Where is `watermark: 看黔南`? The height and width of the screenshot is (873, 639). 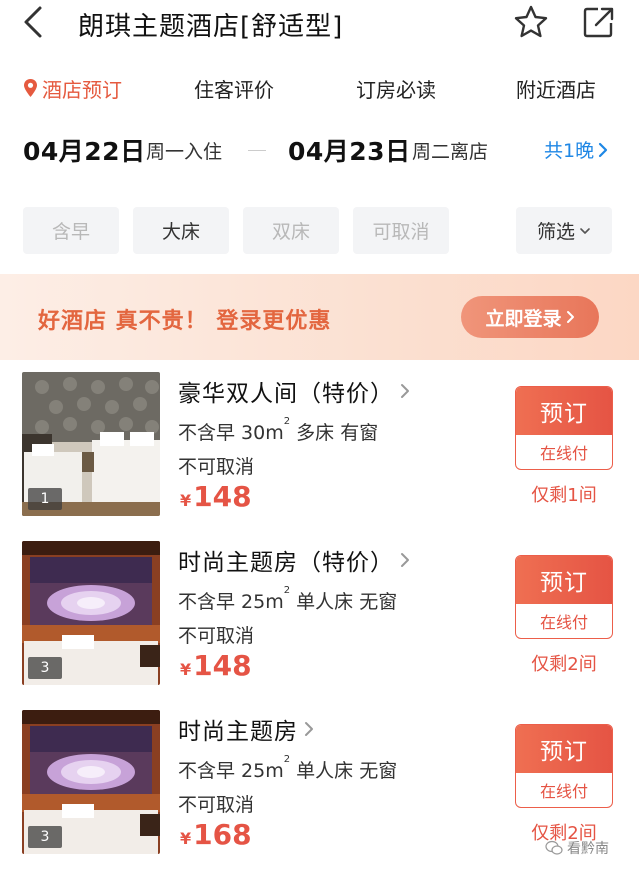
watermark: 看黔南 is located at coordinates (577, 848).